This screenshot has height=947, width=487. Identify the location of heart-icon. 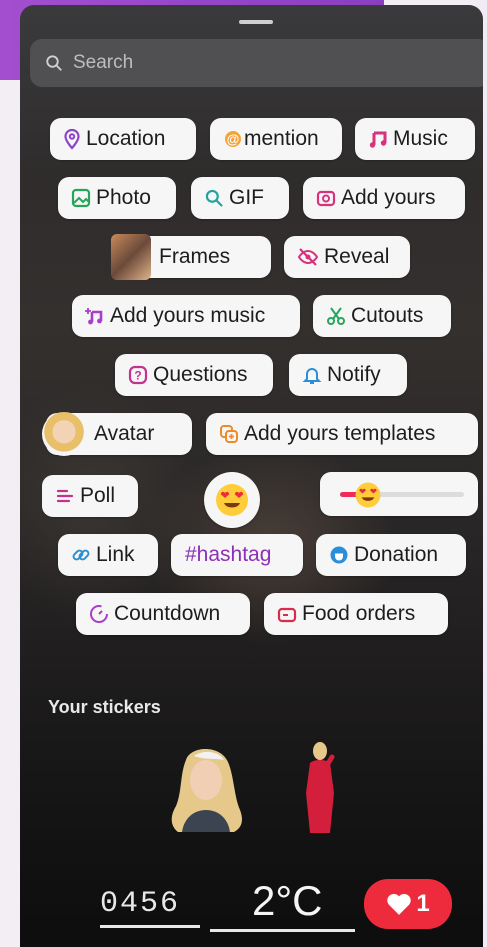
(399, 904).